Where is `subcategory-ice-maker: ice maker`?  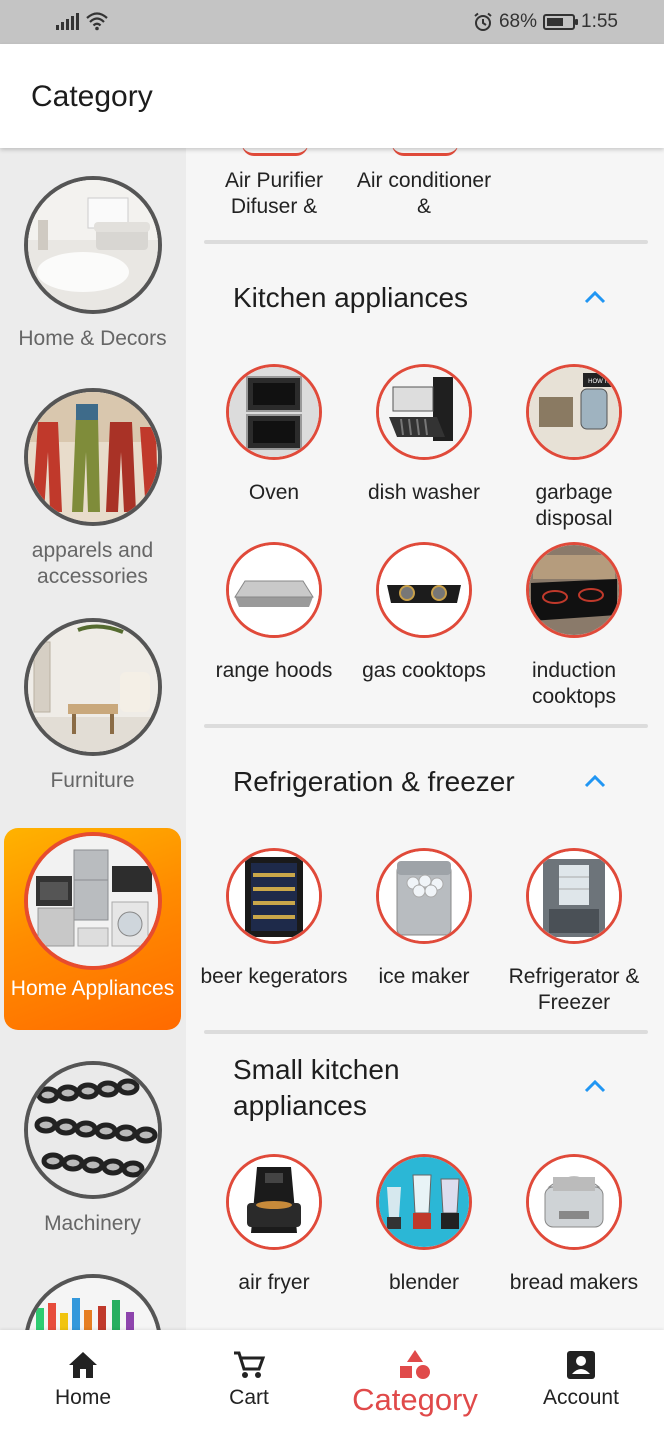 subcategory-ice-maker: ice maker is located at coordinates (424, 919).